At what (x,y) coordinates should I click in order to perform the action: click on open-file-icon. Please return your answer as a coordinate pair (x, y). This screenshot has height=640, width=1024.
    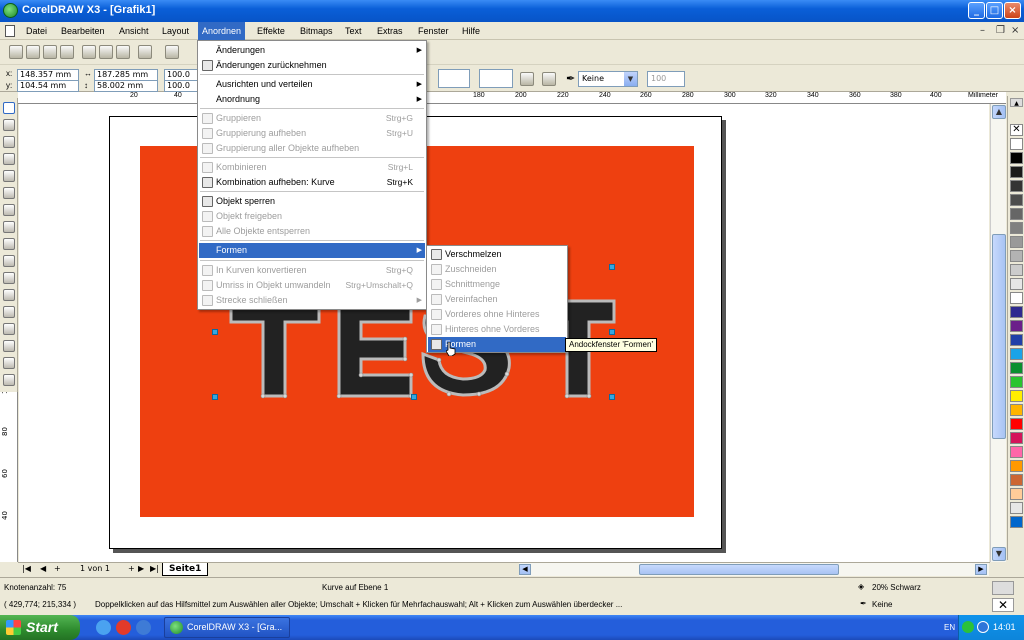
    Looking at the image, I should click on (33, 52).